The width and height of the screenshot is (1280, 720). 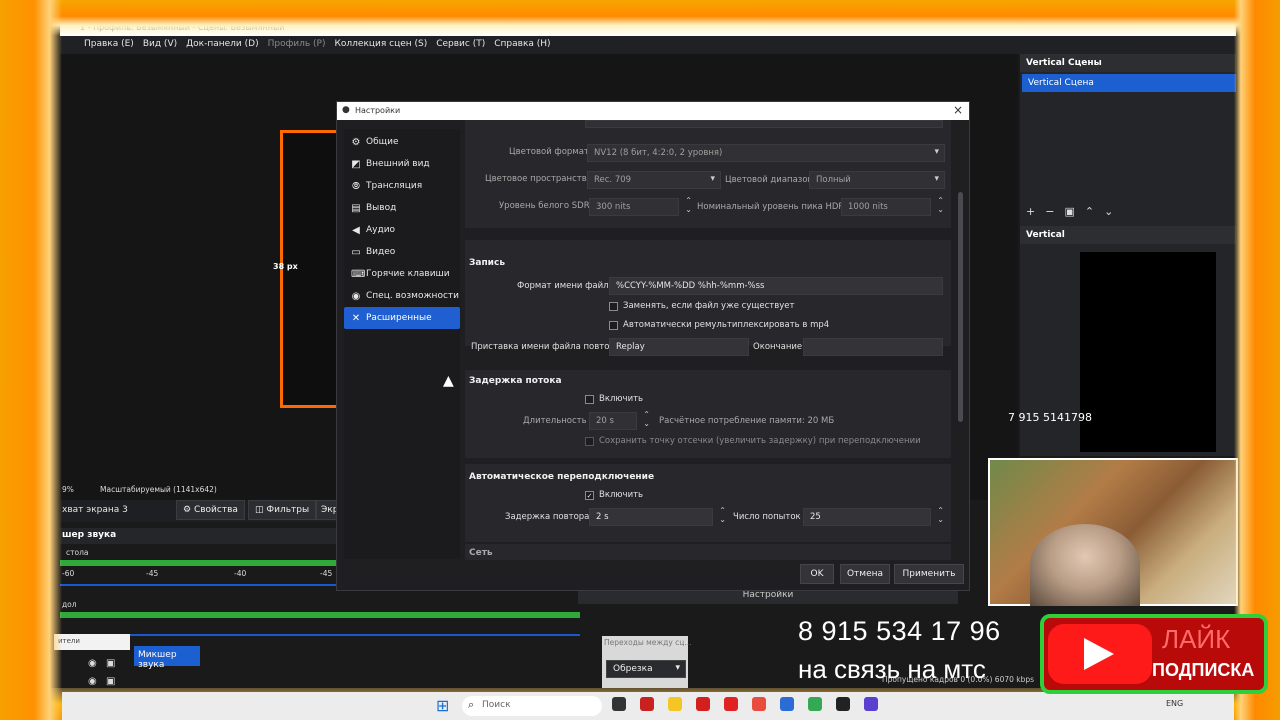 What do you see at coordinates (167, 658) in the screenshot?
I see `mixer-tab: Микшер звука` at bounding box center [167, 658].